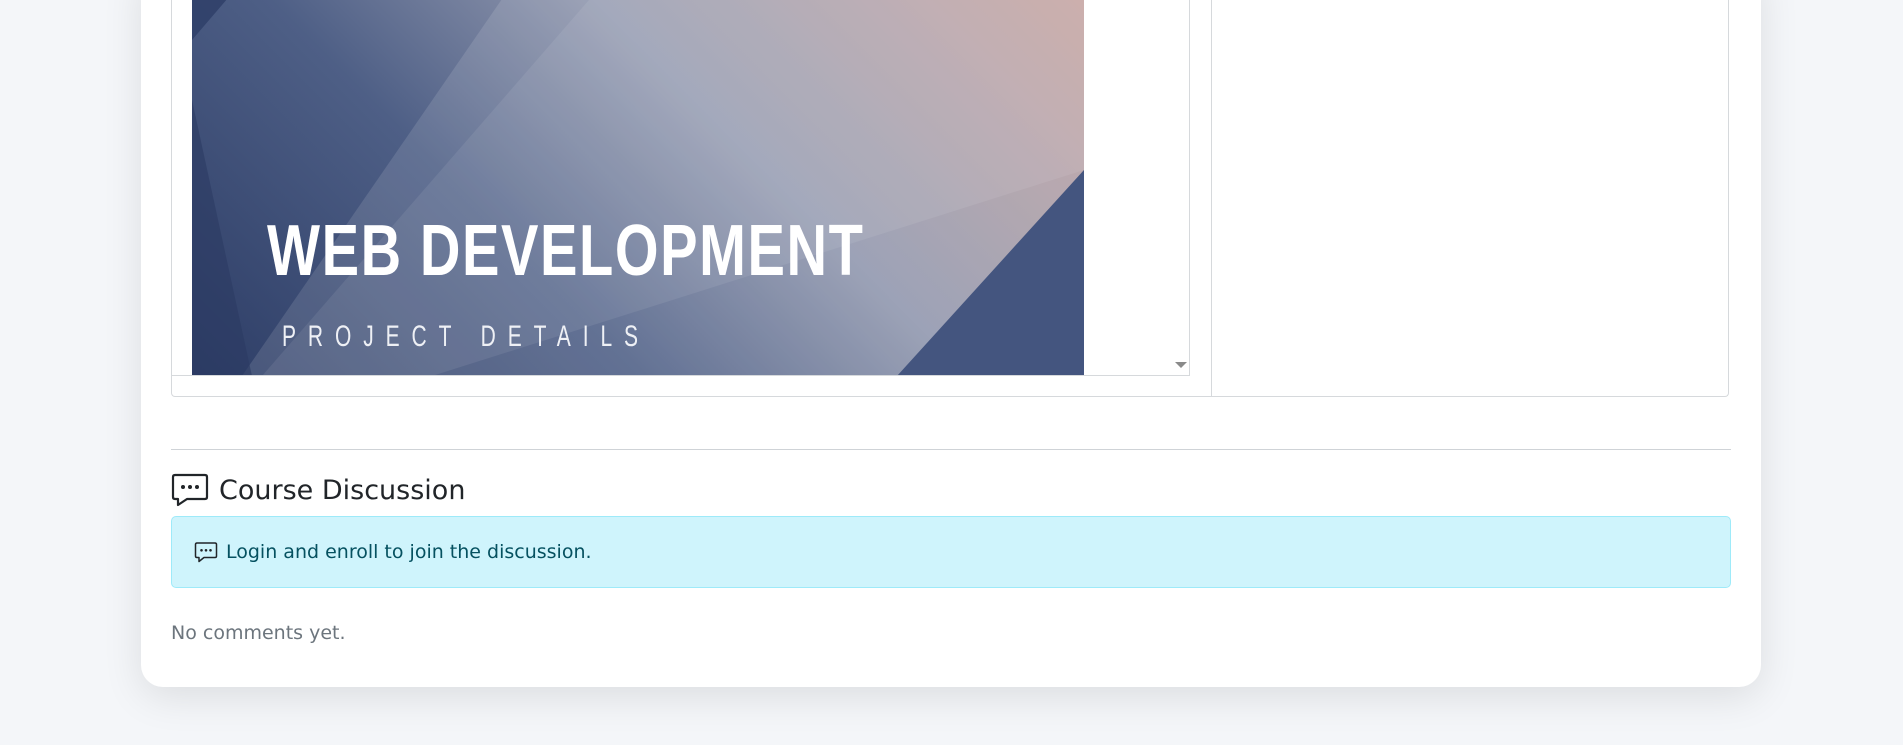 The width and height of the screenshot is (1903, 745). Describe the element at coordinates (951, 449) in the screenshot. I see `section-divider` at that location.